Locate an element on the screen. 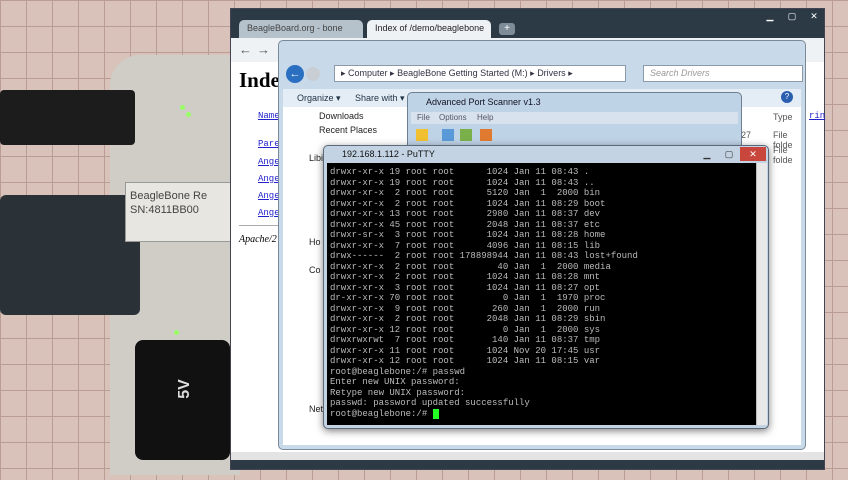  breadcrumb-drivers: Drivers is located at coordinates (551, 73).